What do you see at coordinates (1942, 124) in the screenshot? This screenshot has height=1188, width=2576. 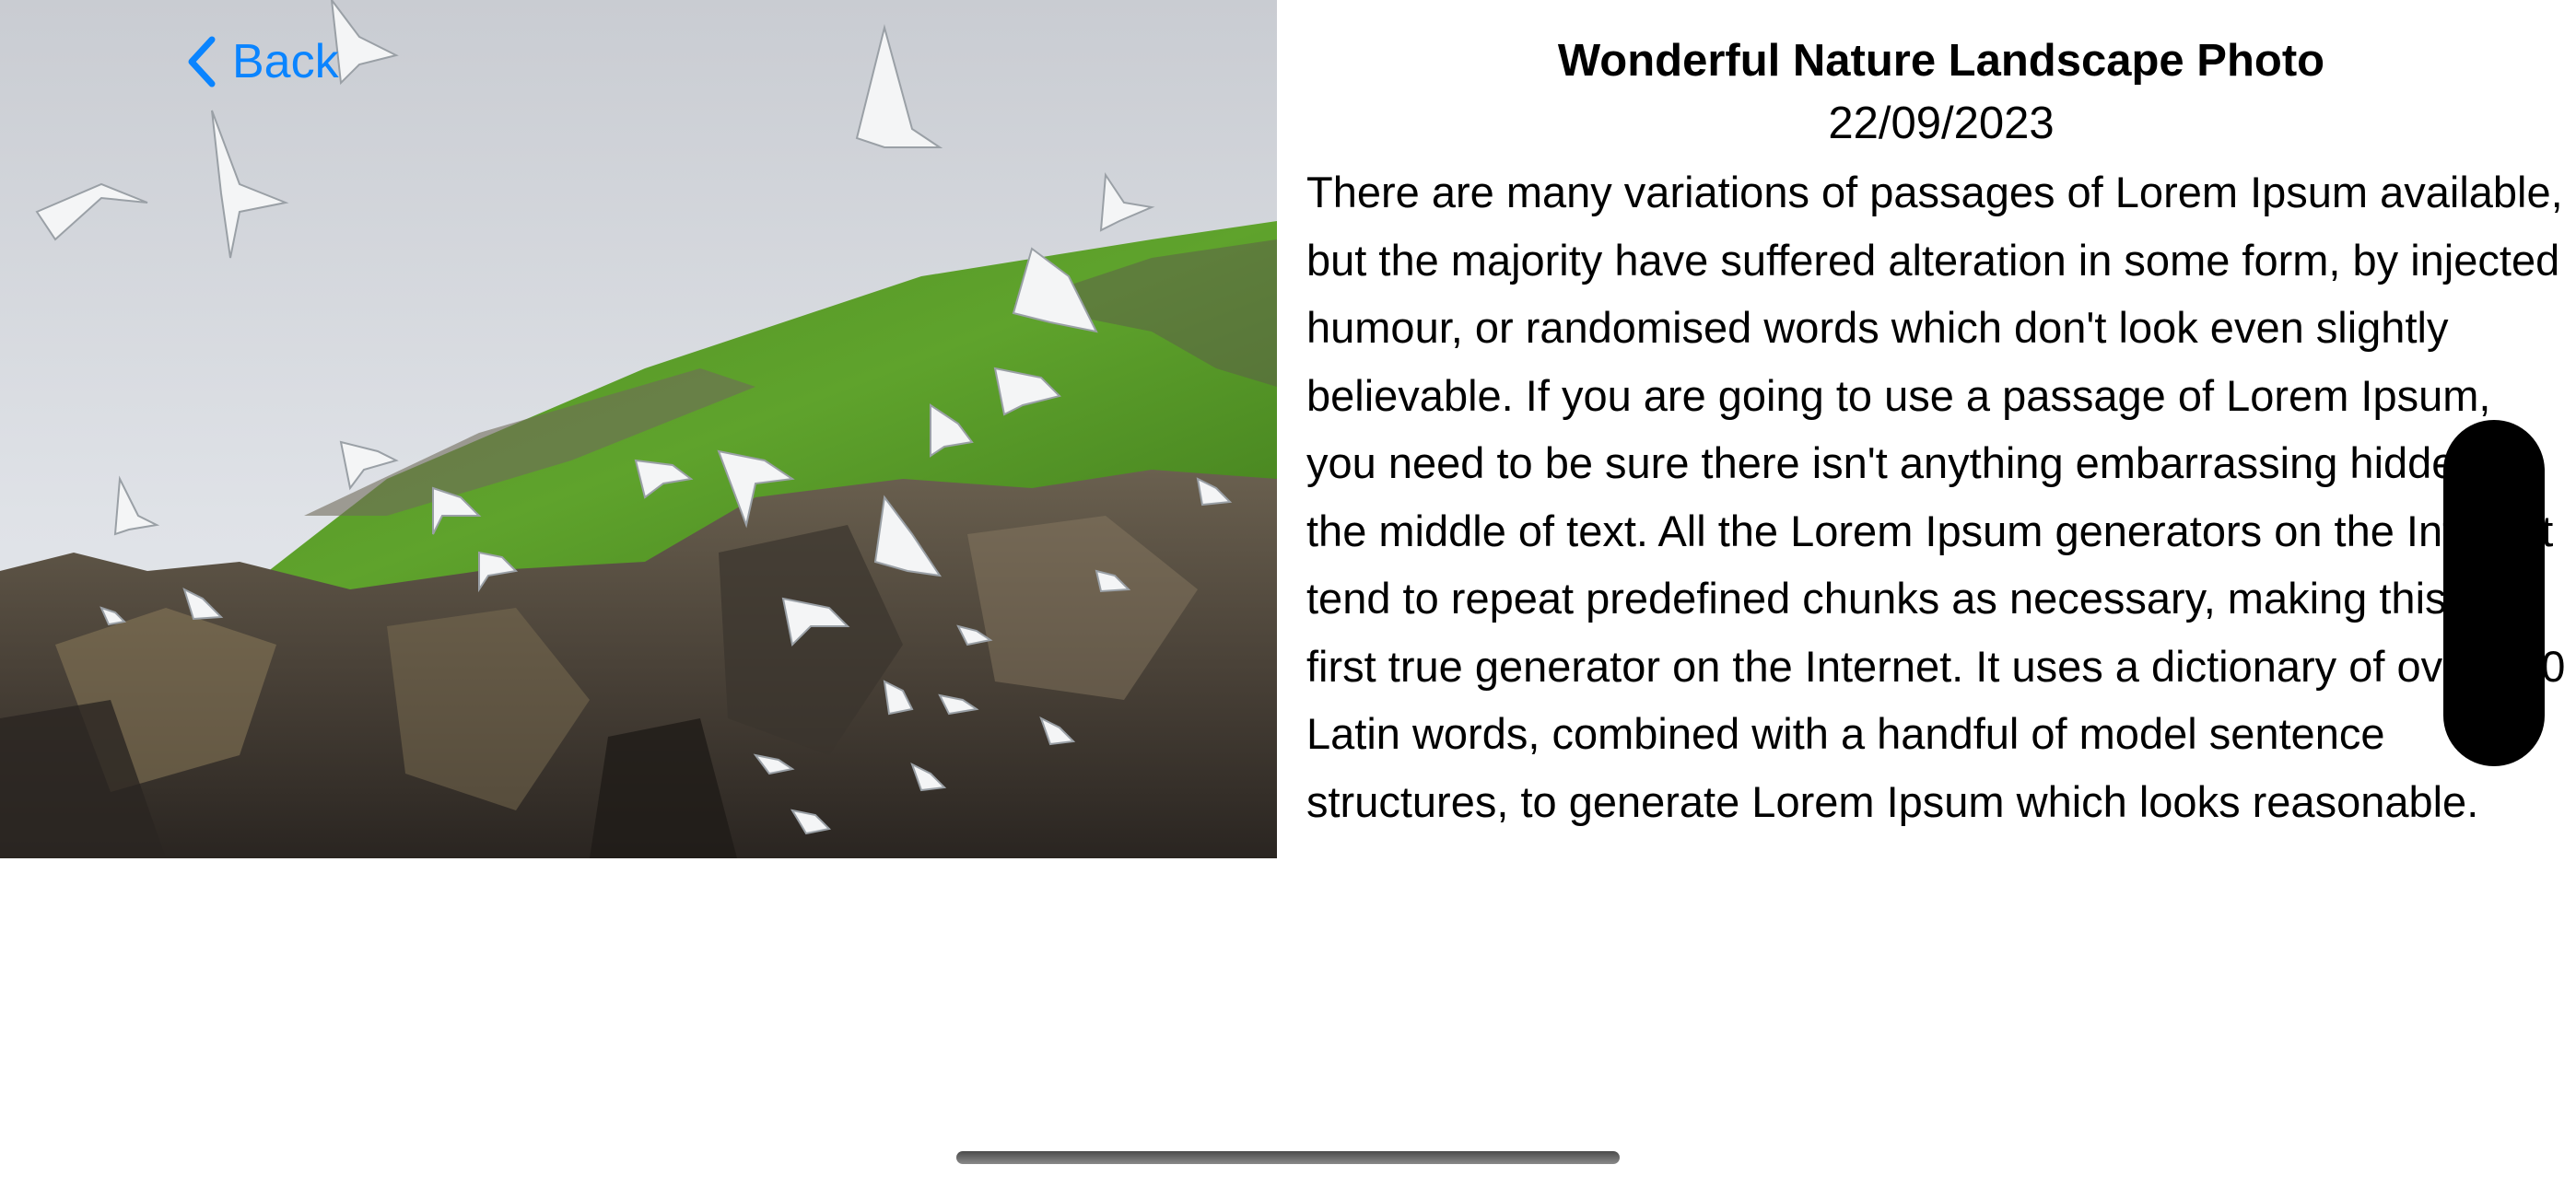 I see `photo-date: 22/09/2023` at bounding box center [1942, 124].